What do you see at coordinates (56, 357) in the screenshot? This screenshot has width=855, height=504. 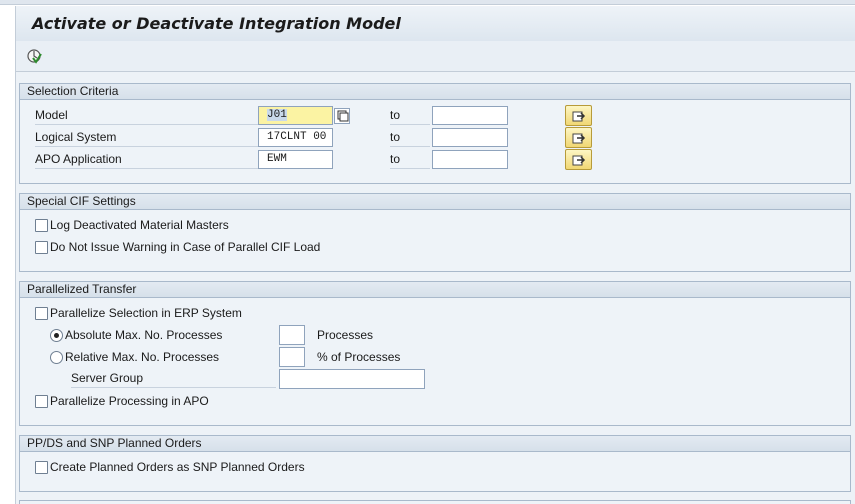 I see `relative-max-processes-radio` at bounding box center [56, 357].